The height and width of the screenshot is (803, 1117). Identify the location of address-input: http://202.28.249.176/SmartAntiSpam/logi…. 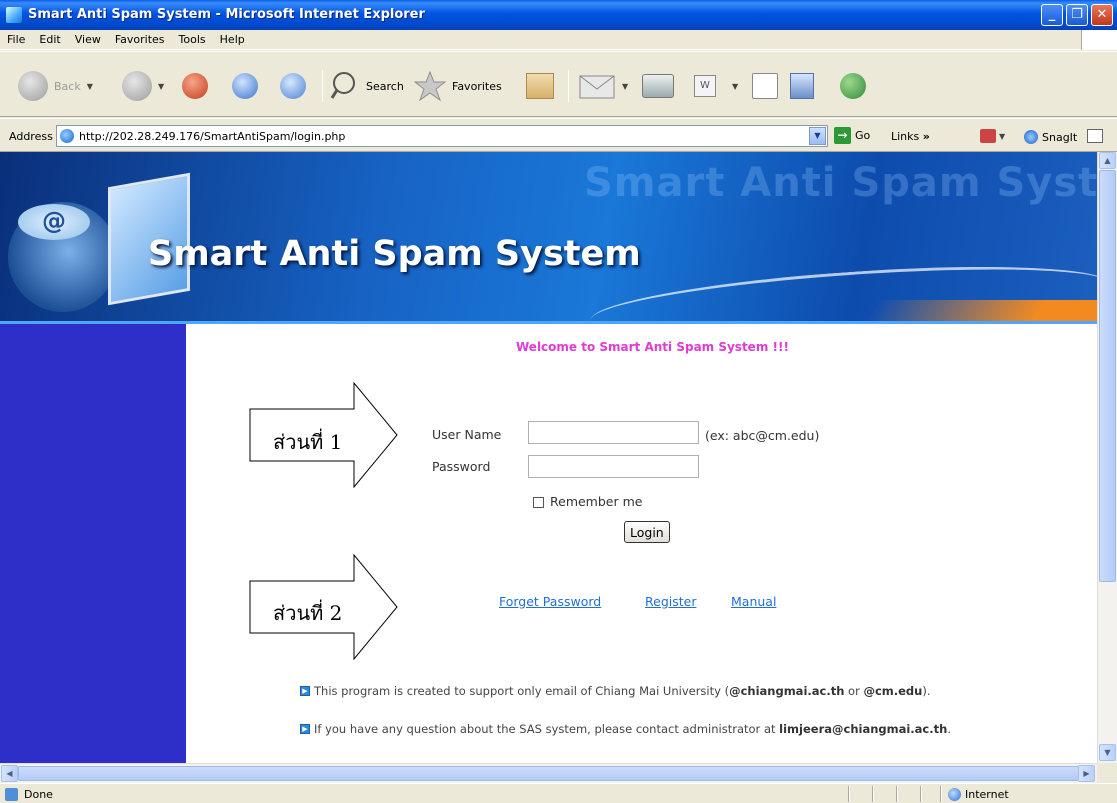
(442, 136).